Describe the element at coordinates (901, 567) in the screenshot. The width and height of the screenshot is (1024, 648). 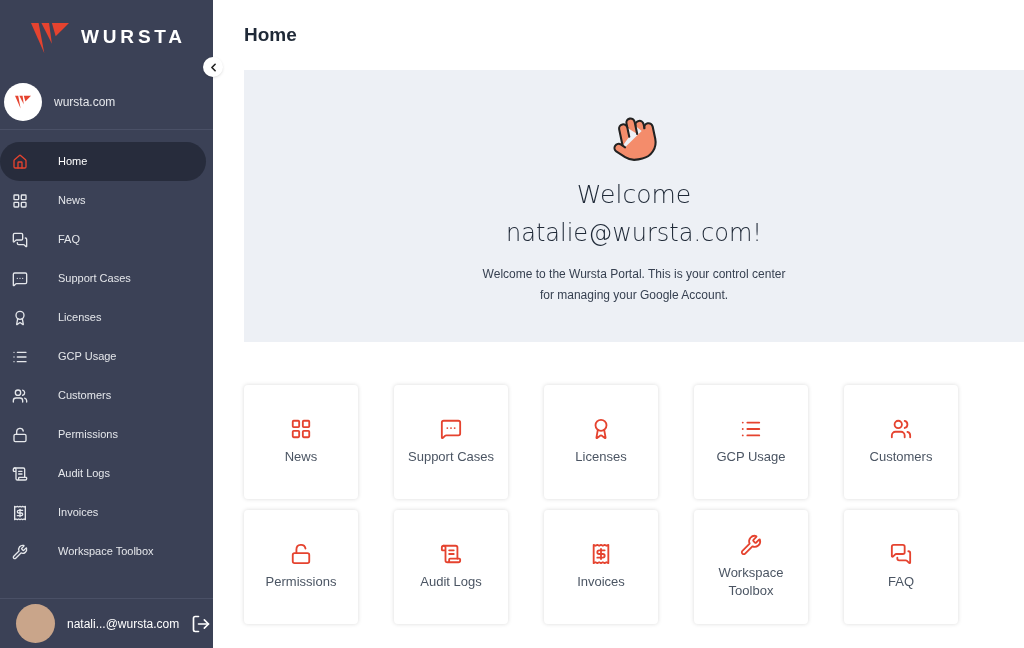
I see `shortcut-tile: FAQ` at that location.